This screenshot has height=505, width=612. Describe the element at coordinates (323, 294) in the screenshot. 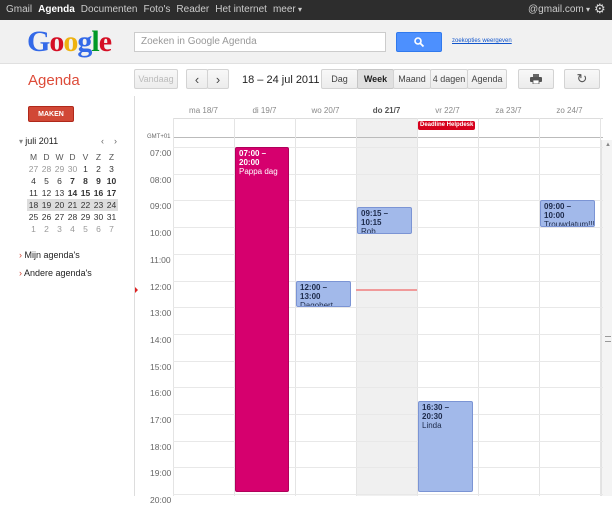

I see `calendar-event: 12:00 – 13:00 Dagobert` at that location.